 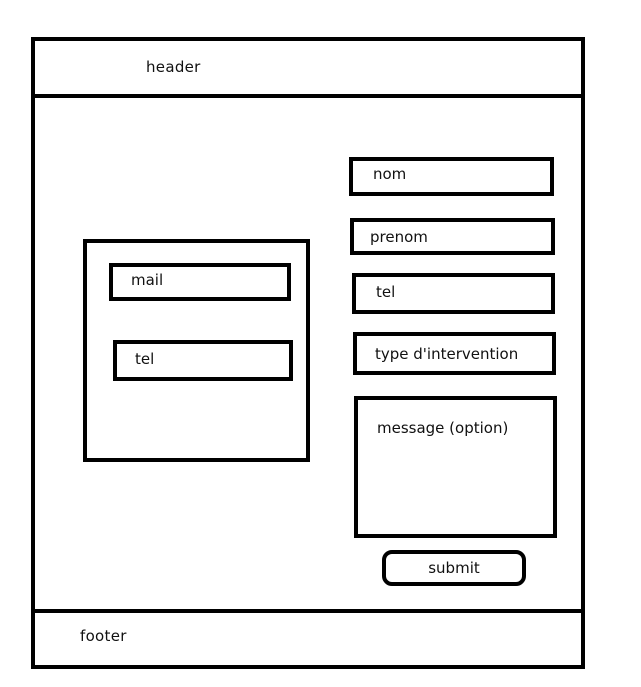 What do you see at coordinates (173, 67) in the screenshot?
I see `header-label: header` at bounding box center [173, 67].